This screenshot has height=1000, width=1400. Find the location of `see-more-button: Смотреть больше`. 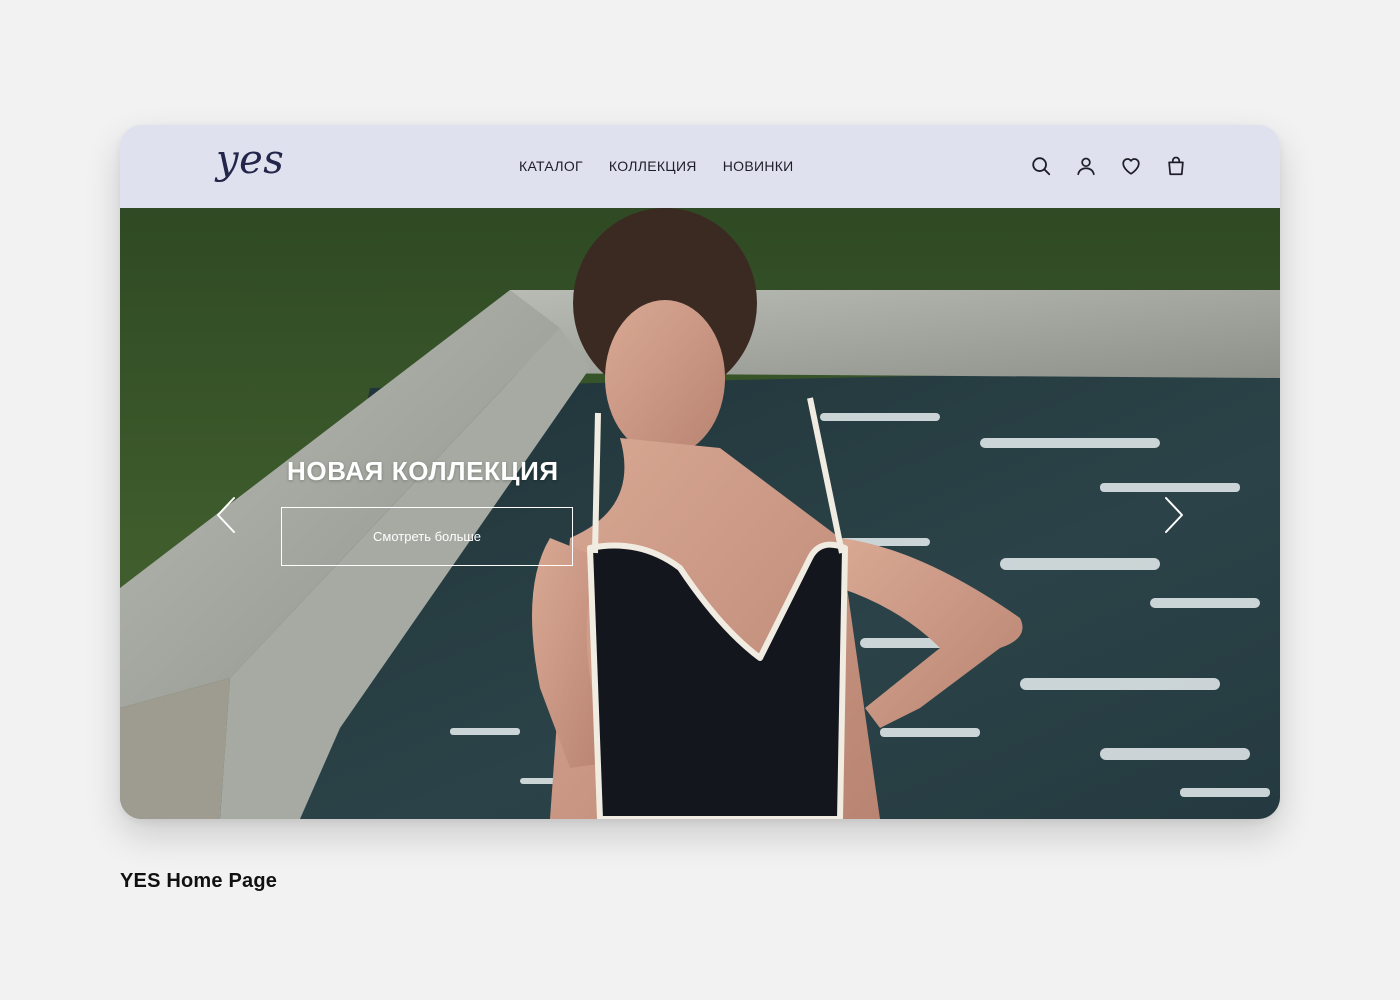

see-more-button: Смотреть больше is located at coordinates (427, 536).